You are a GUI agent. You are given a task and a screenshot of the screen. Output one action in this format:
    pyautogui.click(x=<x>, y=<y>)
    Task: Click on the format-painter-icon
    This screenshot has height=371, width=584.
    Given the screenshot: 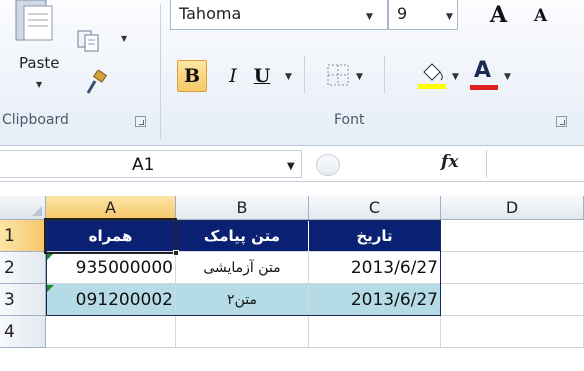 What is the action you would take?
    pyautogui.click(x=96, y=83)
    